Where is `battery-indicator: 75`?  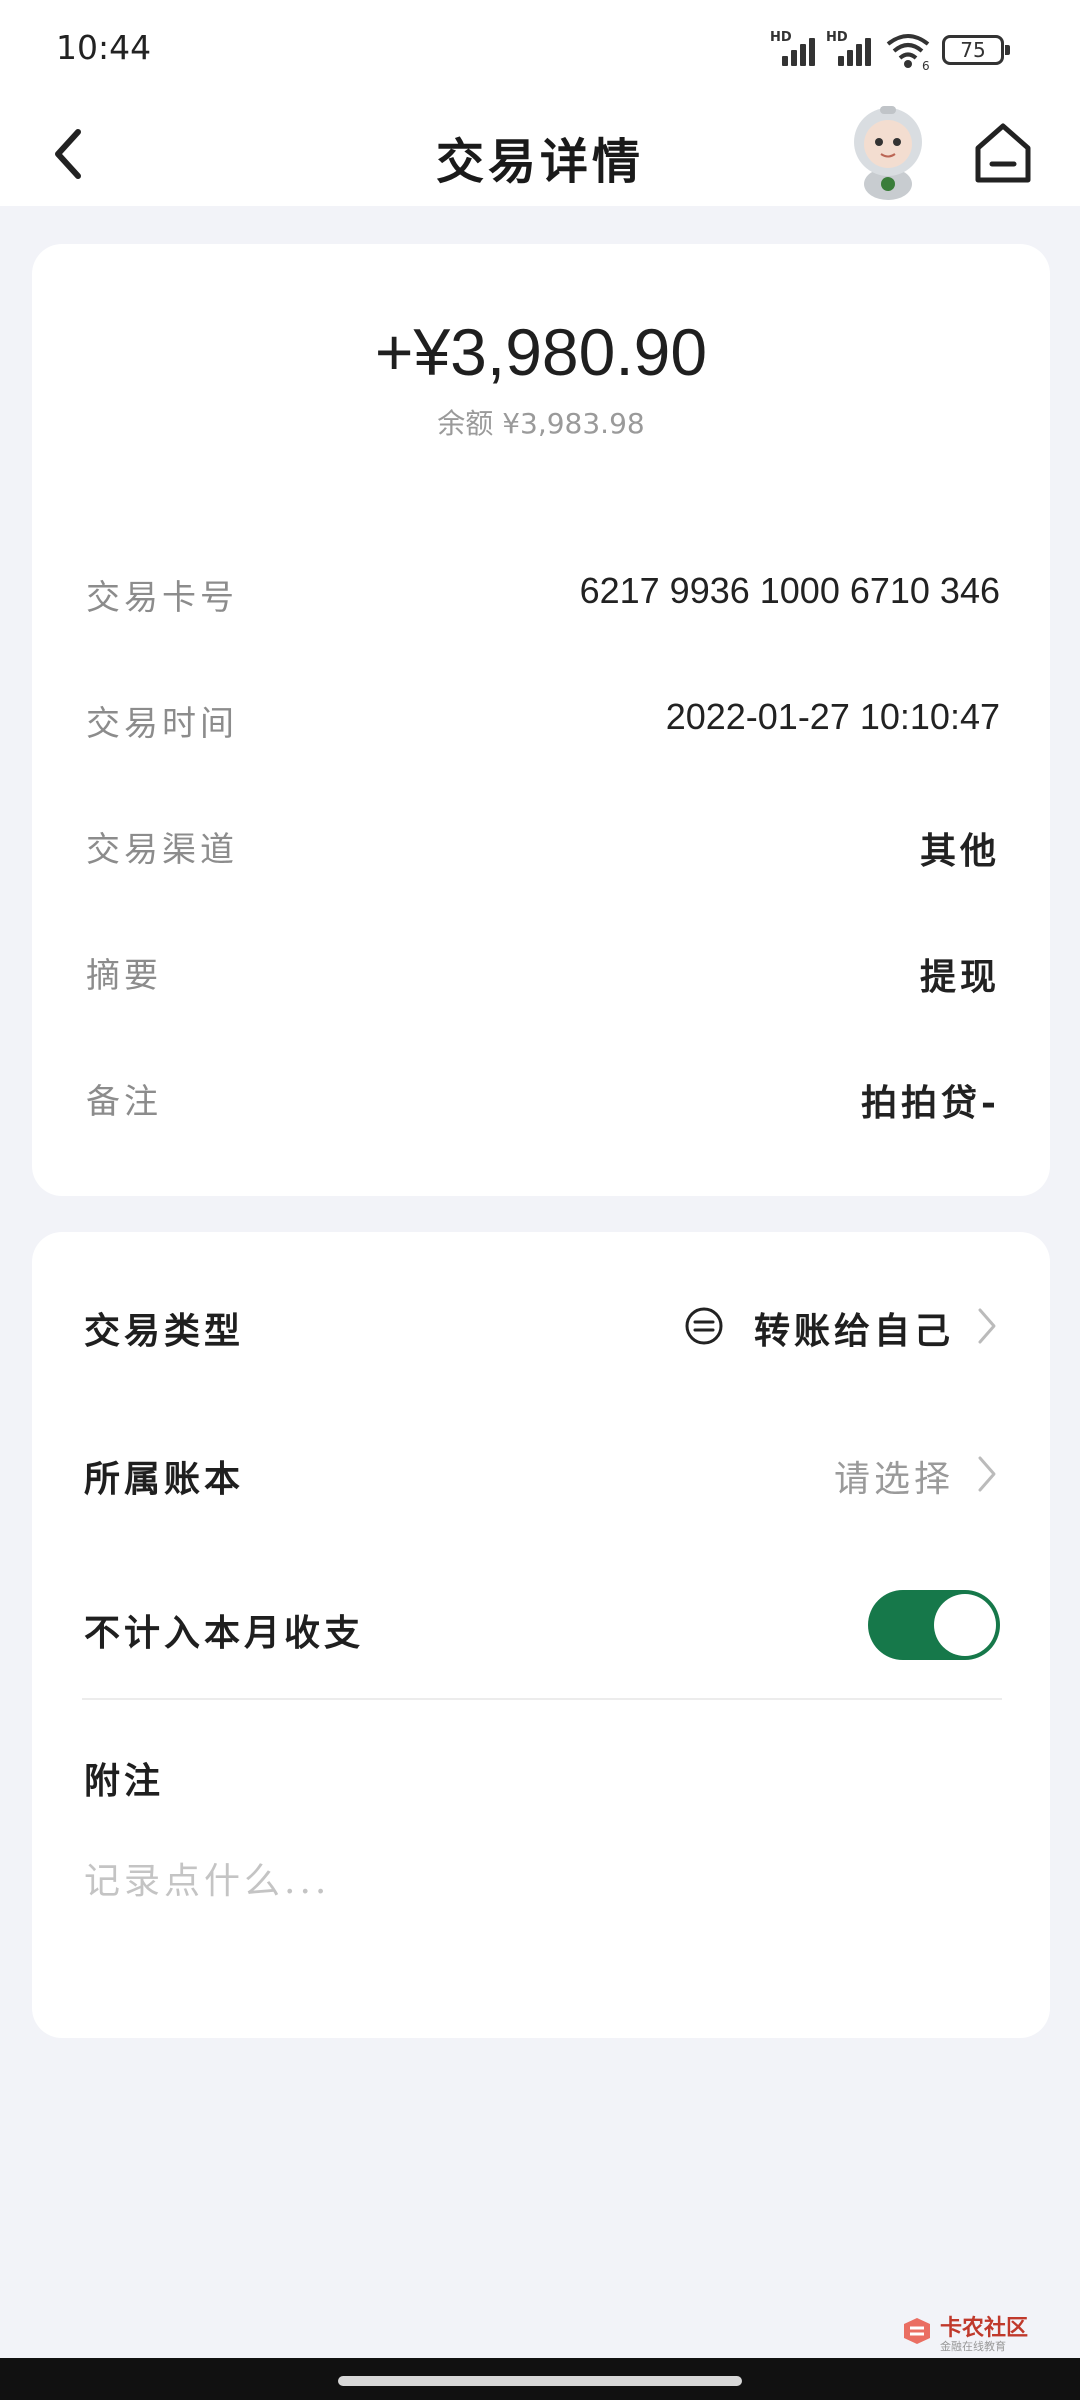
battery-indicator: 75 is located at coordinates (976, 50).